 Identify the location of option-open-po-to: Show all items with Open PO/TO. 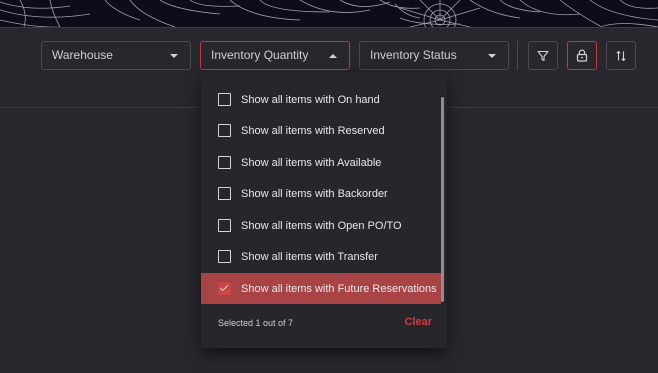
(321, 225).